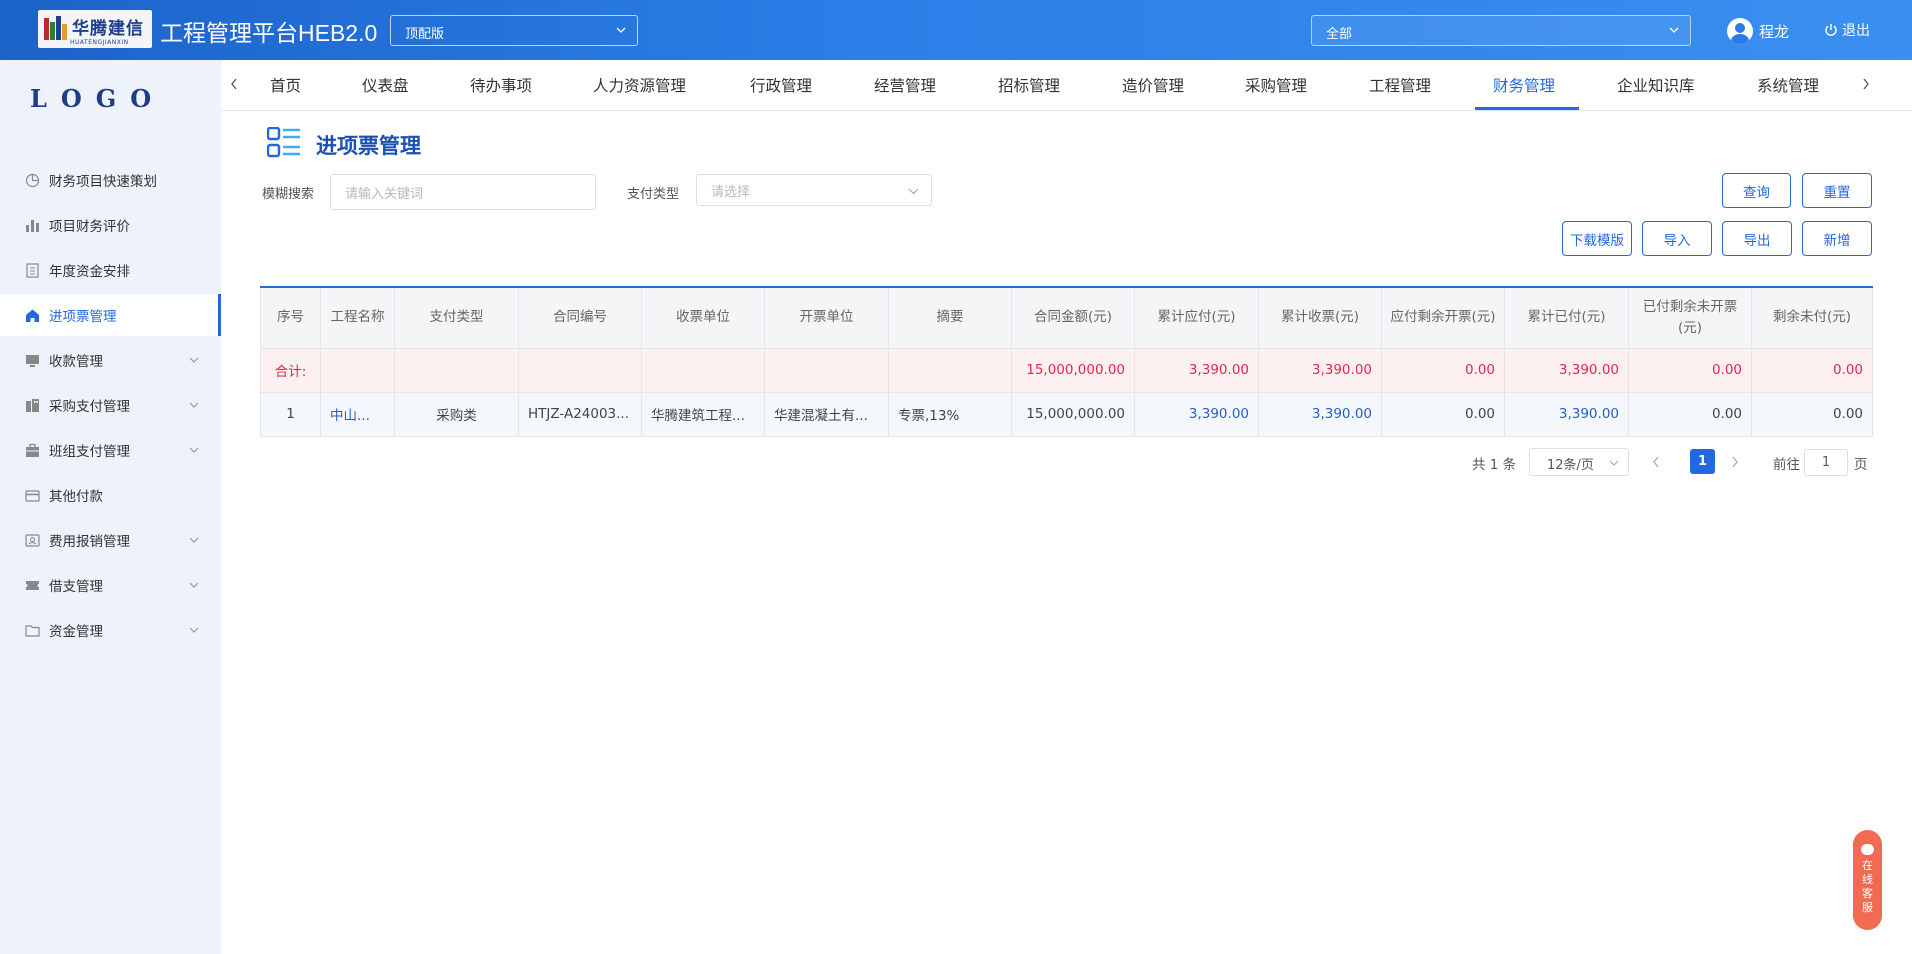  What do you see at coordinates (1320, 414) in the screenshot?
I see `cumulative-received-link: 3,390.00` at bounding box center [1320, 414].